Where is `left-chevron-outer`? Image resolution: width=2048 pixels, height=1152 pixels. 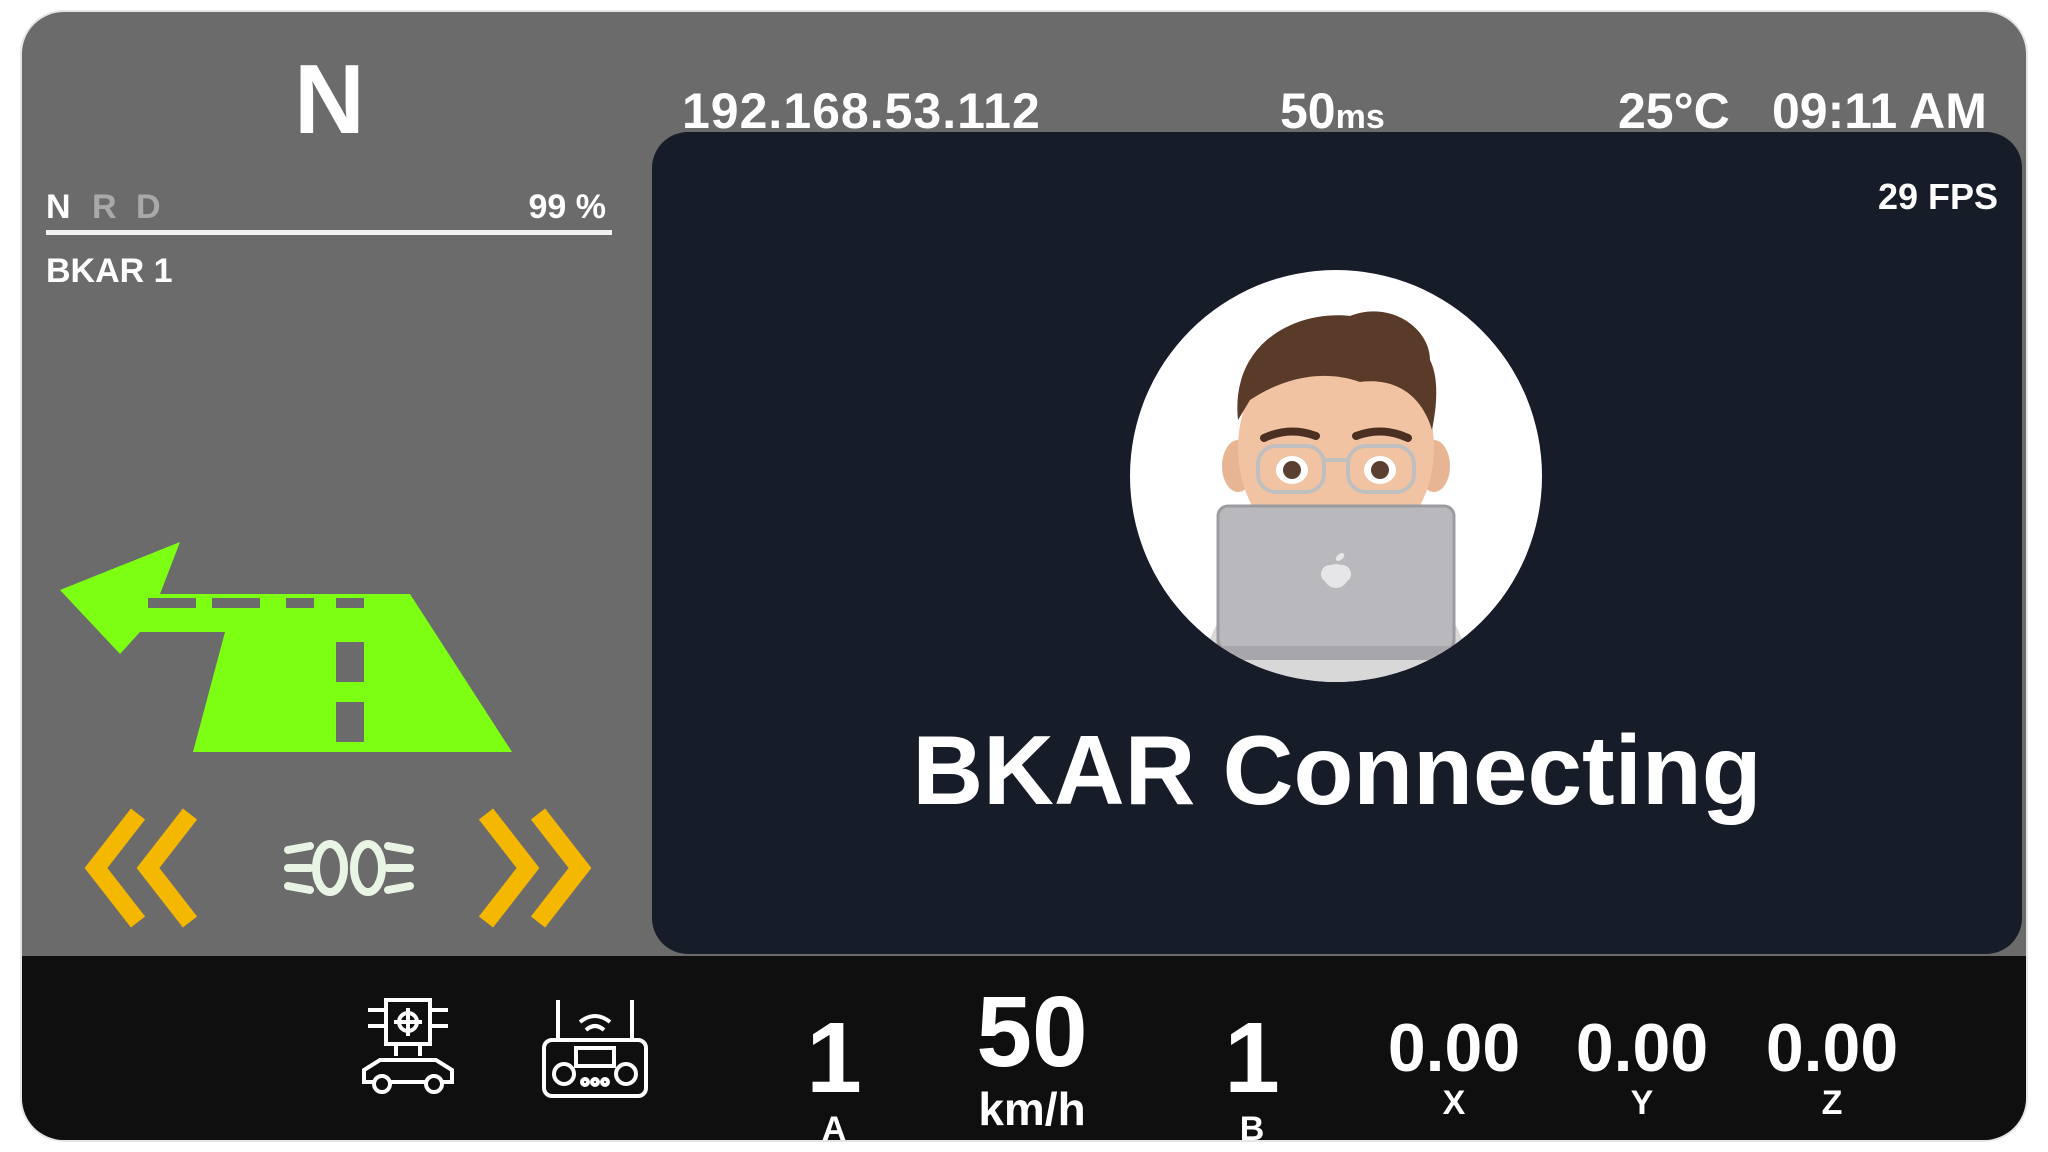 left-chevron-outer is located at coordinates (115, 868).